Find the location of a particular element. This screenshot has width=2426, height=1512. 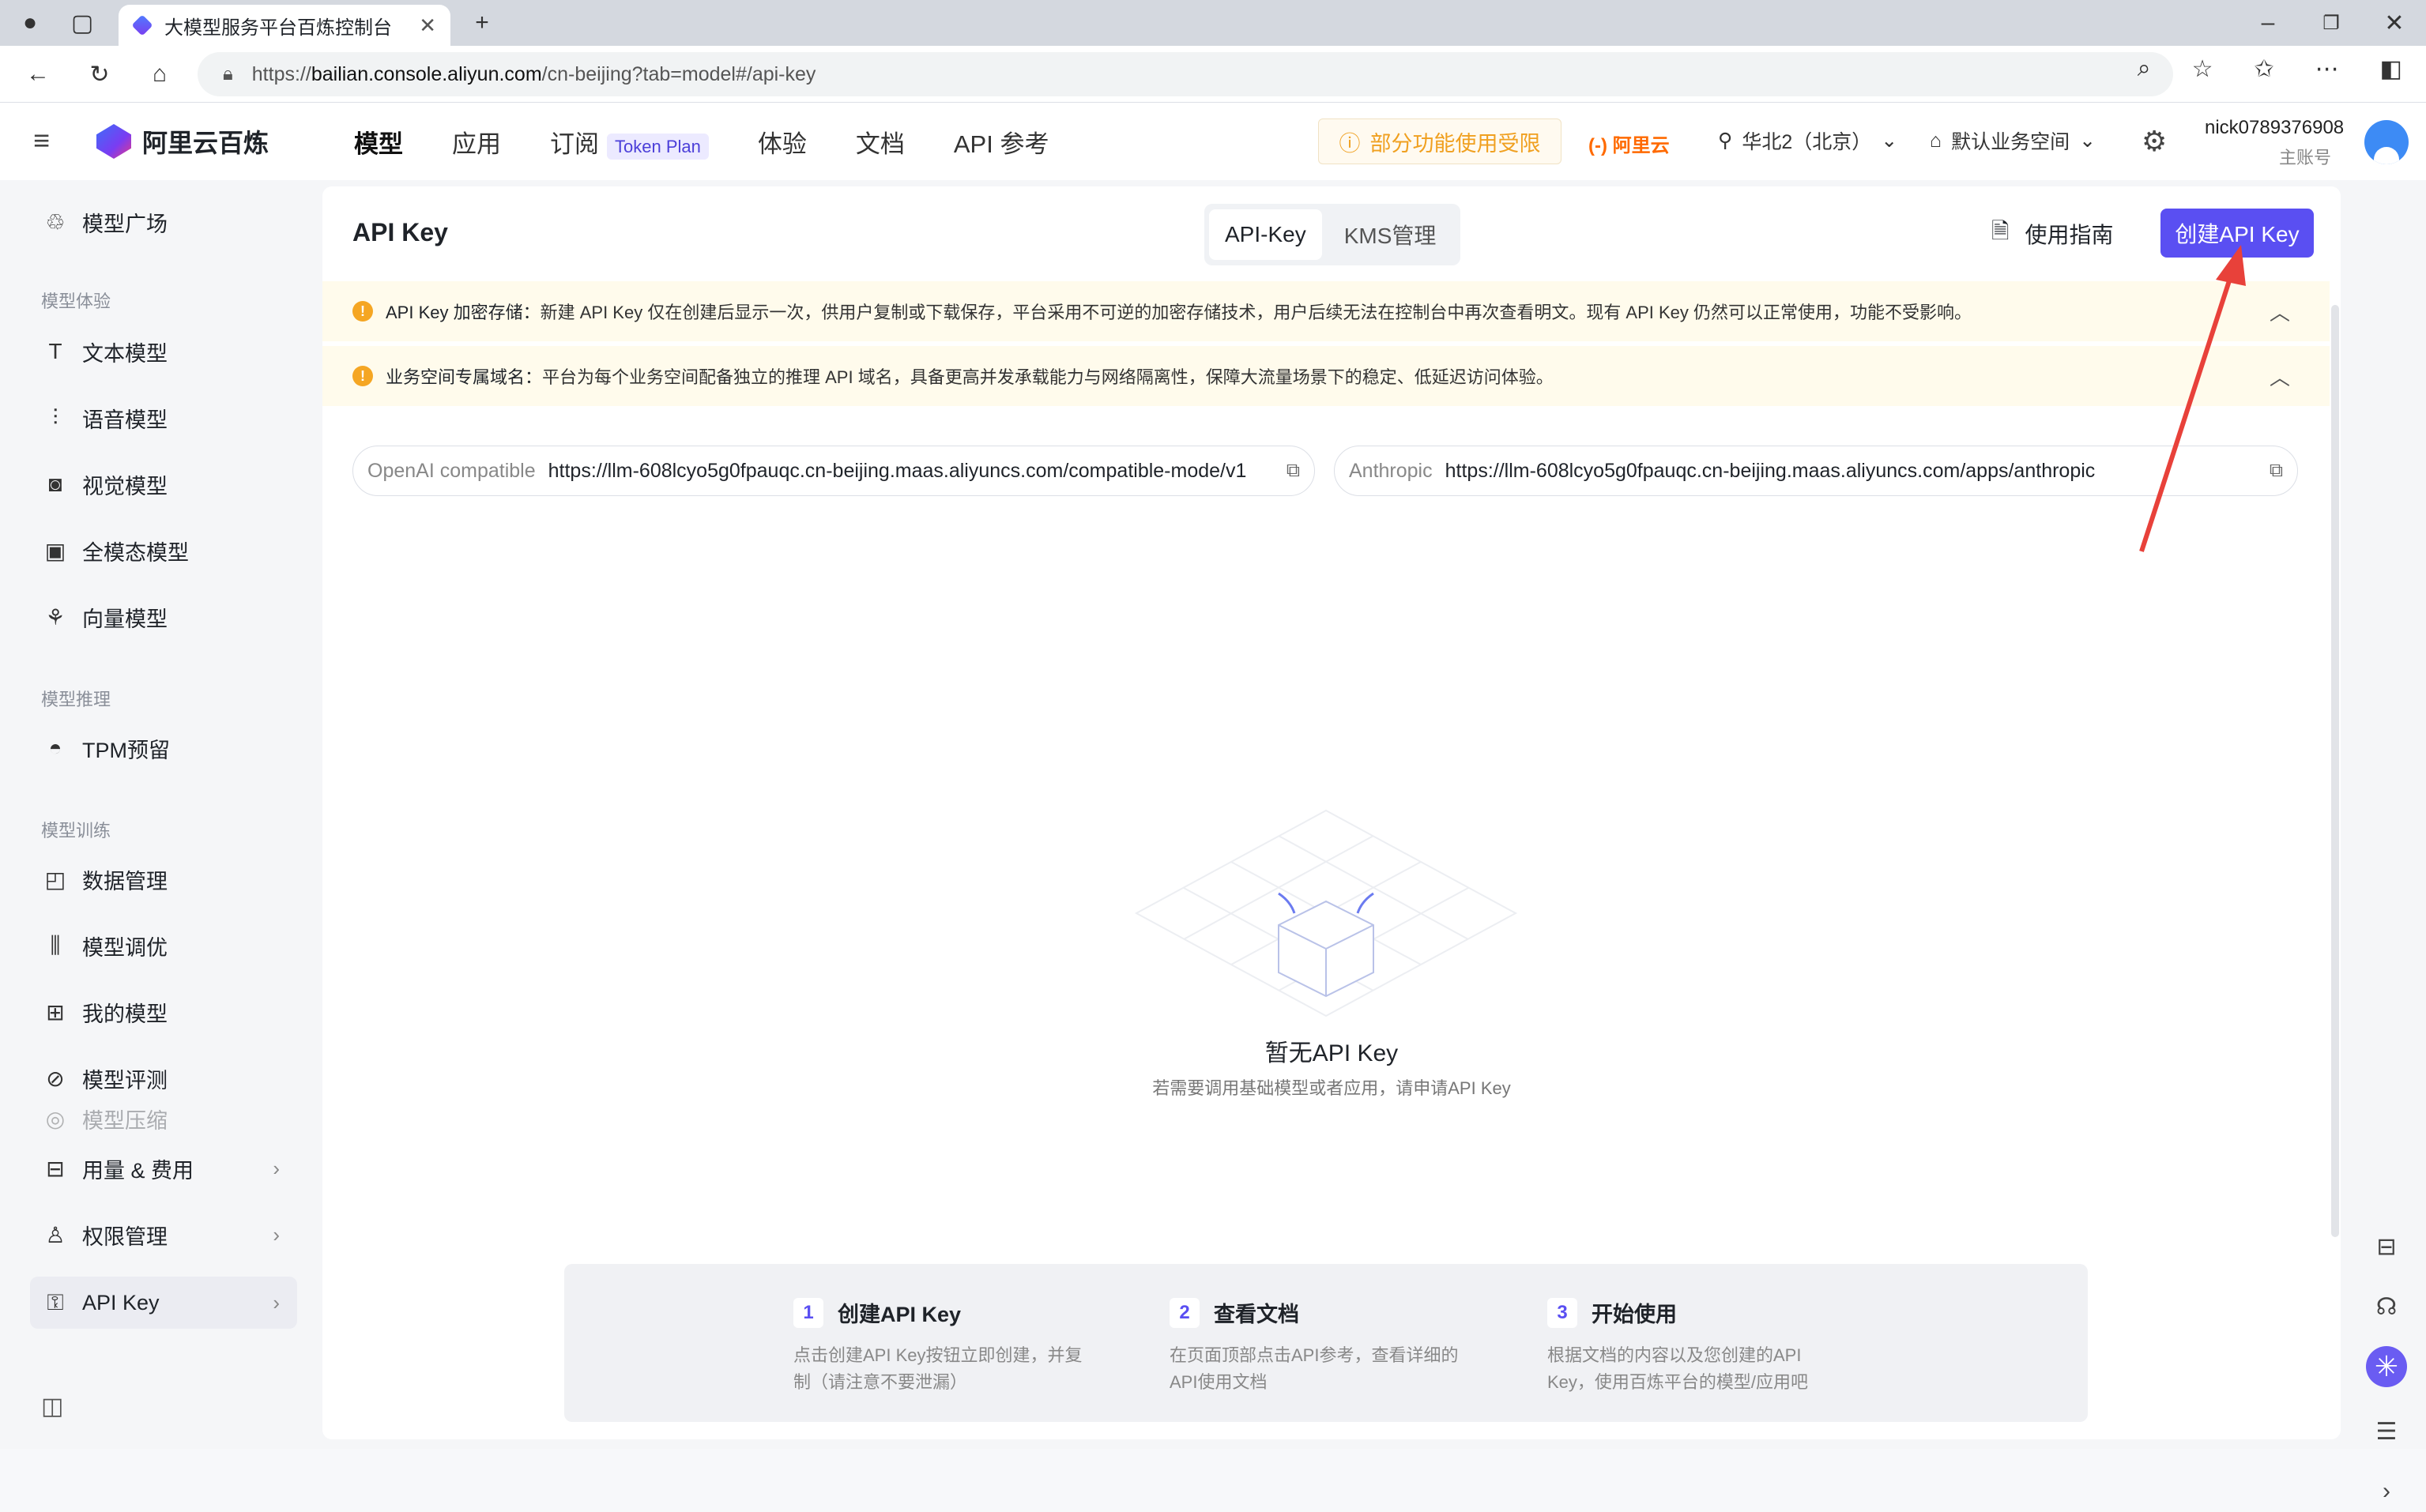

close-window-icon: ✕ is located at coordinates (2394, 23).